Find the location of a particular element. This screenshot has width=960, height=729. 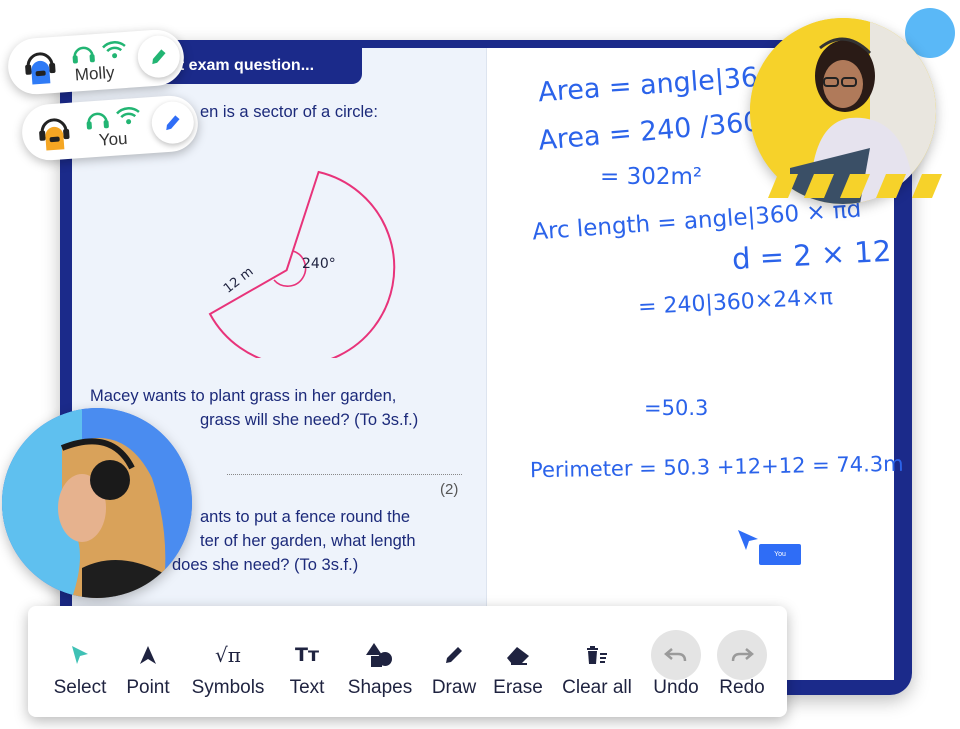

redo-icon is located at coordinates (742, 655).